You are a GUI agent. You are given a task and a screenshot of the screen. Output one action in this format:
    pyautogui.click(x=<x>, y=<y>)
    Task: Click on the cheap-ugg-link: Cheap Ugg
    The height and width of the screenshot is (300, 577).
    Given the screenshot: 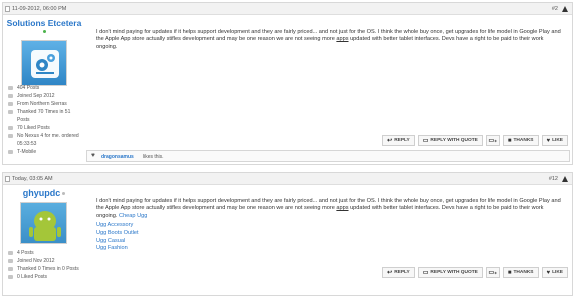 What is the action you would take?
    pyautogui.click(x=133, y=216)
    